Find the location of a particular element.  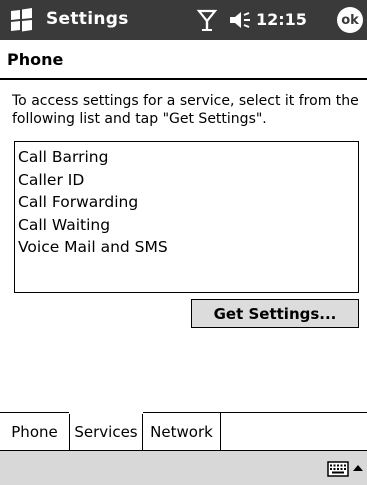

tab-strip: Phone Services Network is located at coordinates (183, 431).